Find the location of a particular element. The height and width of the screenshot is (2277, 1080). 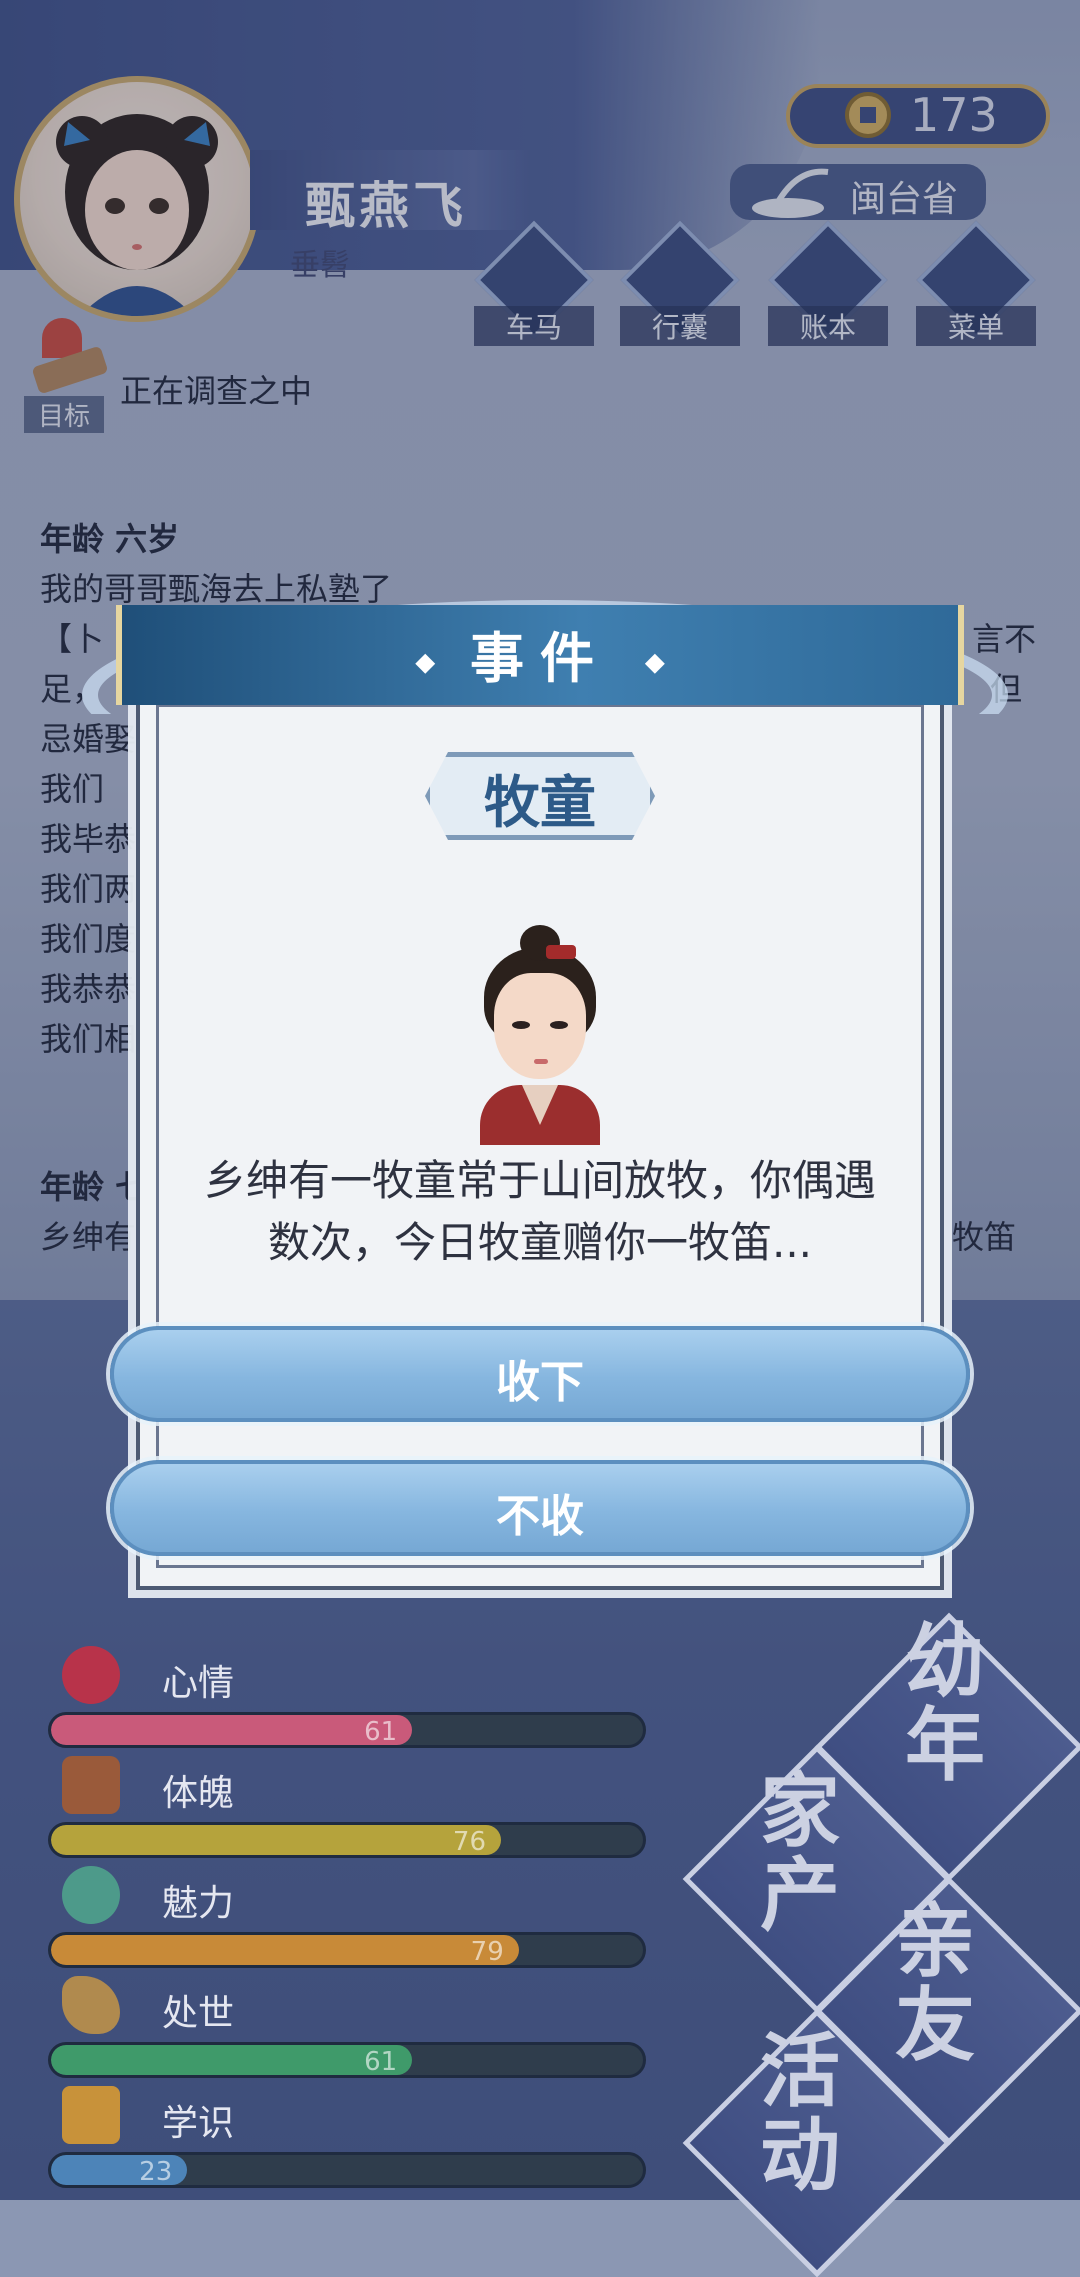

npc-hair-ribbon is located at coordinates (561, 952).